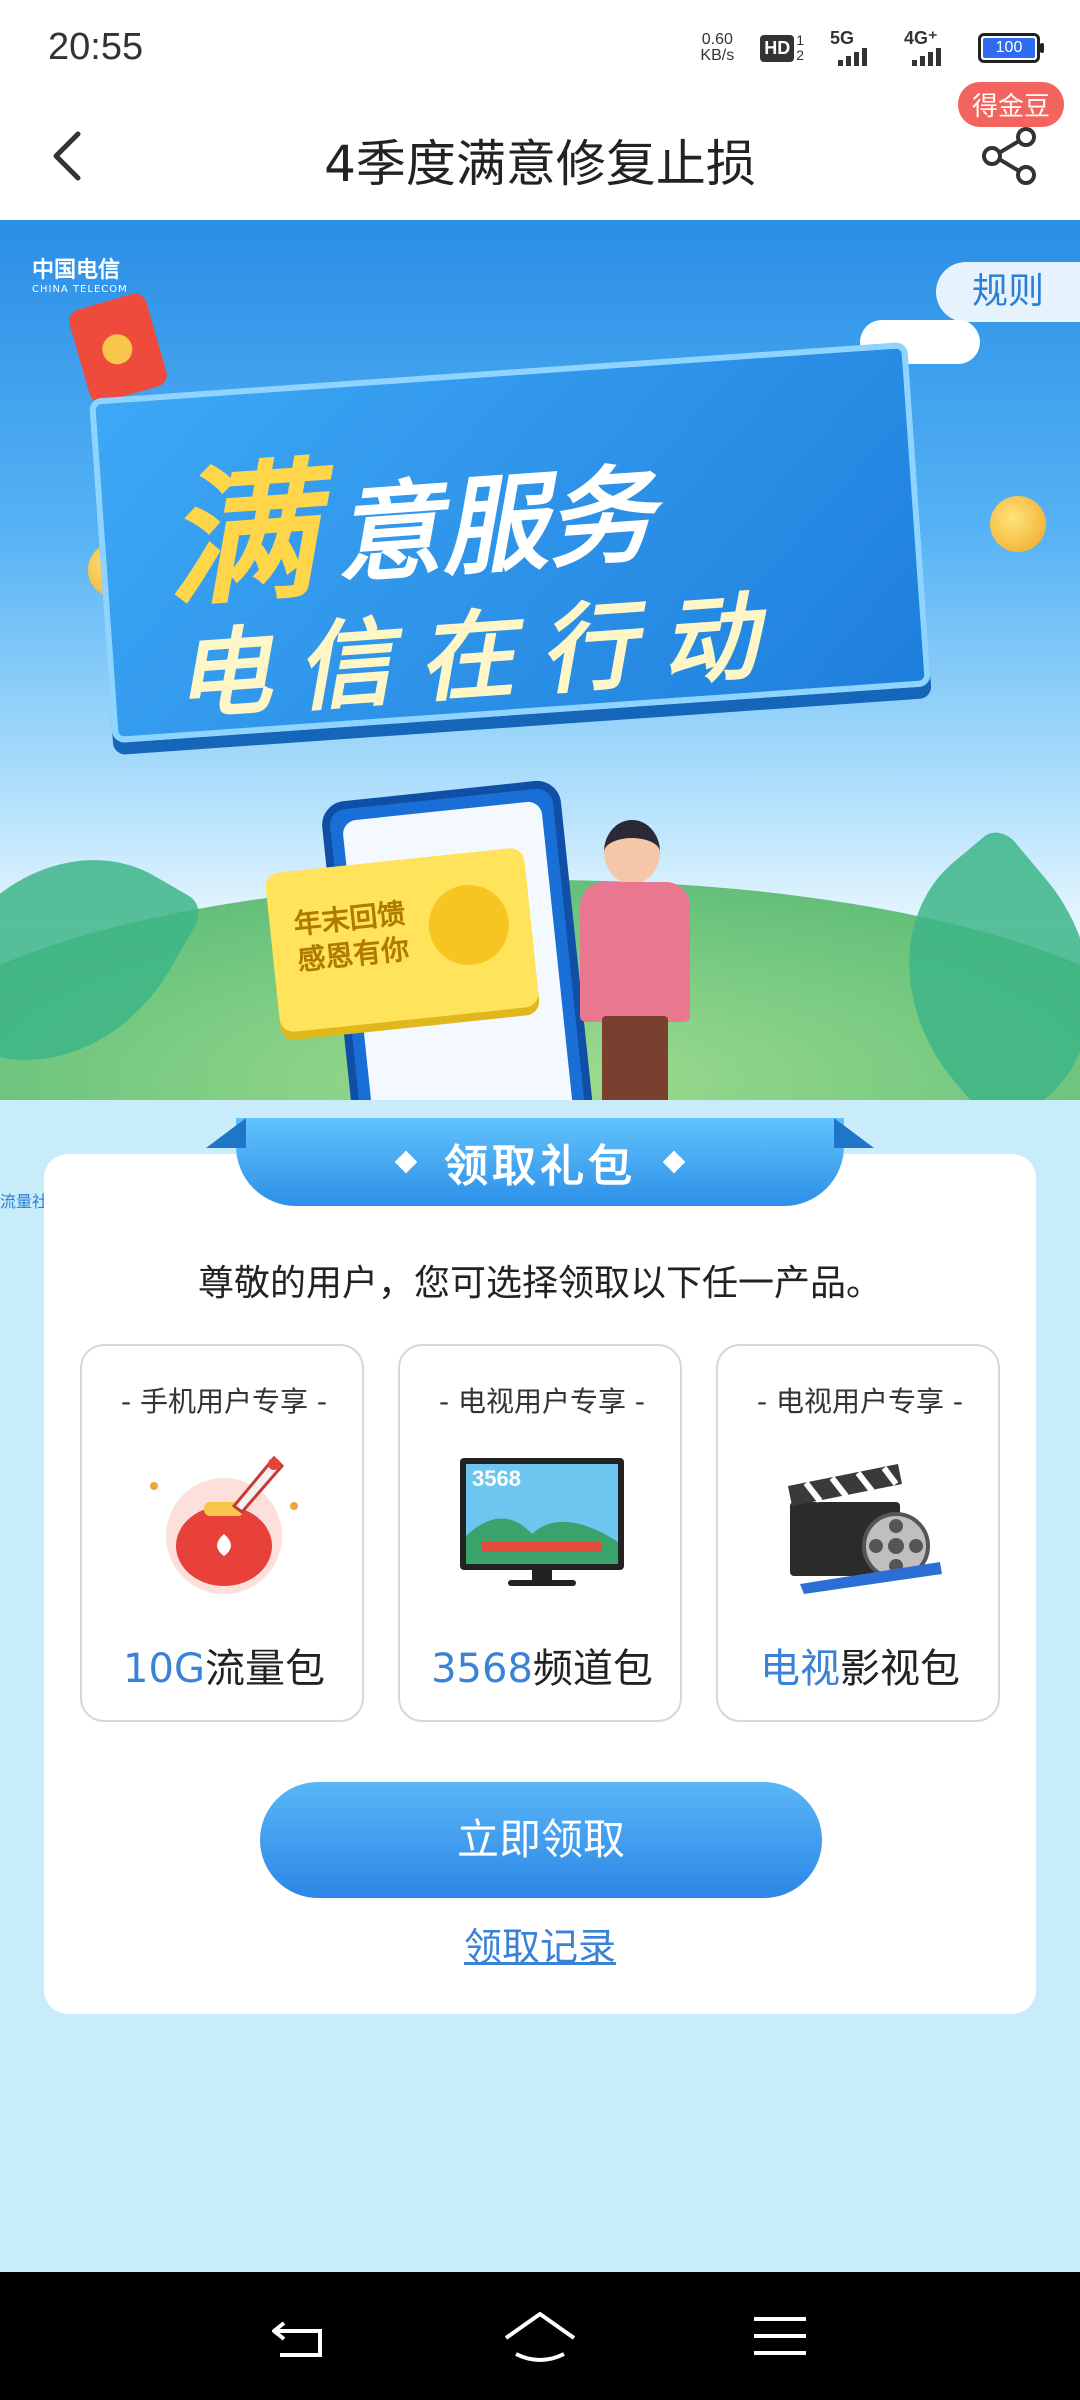  I want to click on coin-icon, so click(1018, 524).